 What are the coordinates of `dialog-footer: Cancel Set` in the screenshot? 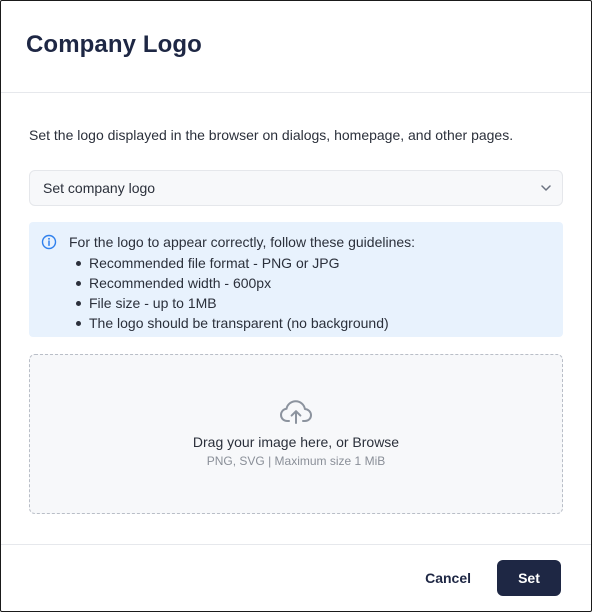 It's located at (296, 577).